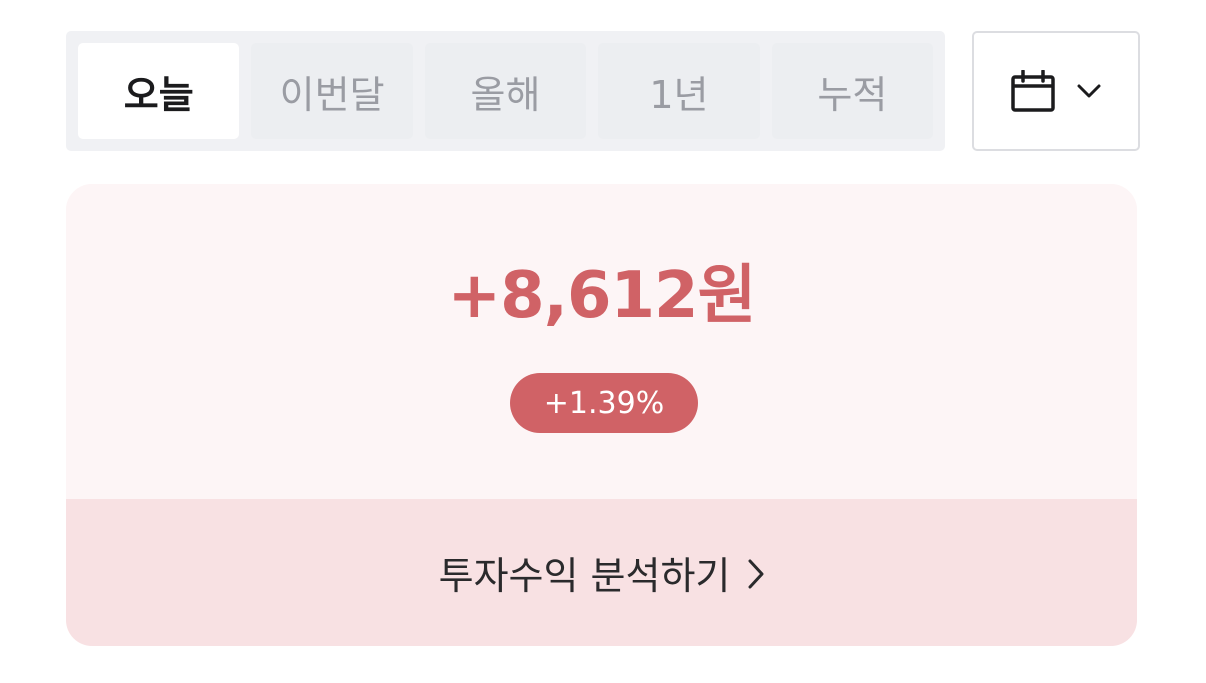 The height and width of the screenshot is (683, 1206). Describe the element at coordinates (159, 91) in the screenshot. I see `tab-today: 오늘` at that location.